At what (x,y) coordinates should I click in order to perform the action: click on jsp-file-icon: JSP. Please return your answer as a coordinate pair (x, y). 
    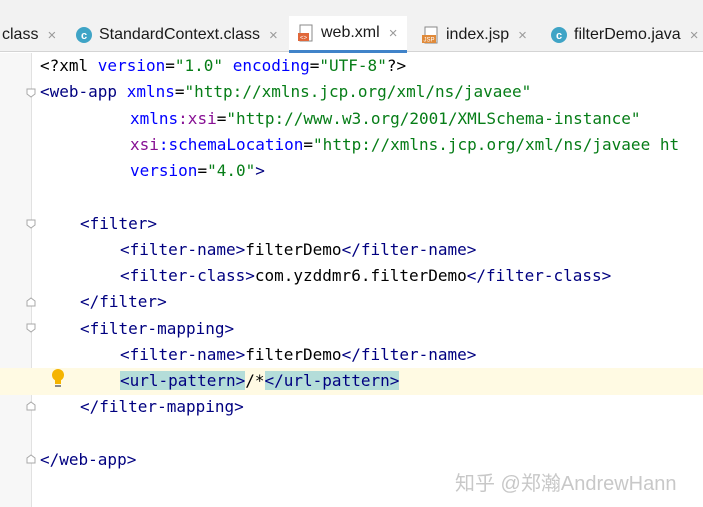
    Looking at the image, I should click on (430, 35).